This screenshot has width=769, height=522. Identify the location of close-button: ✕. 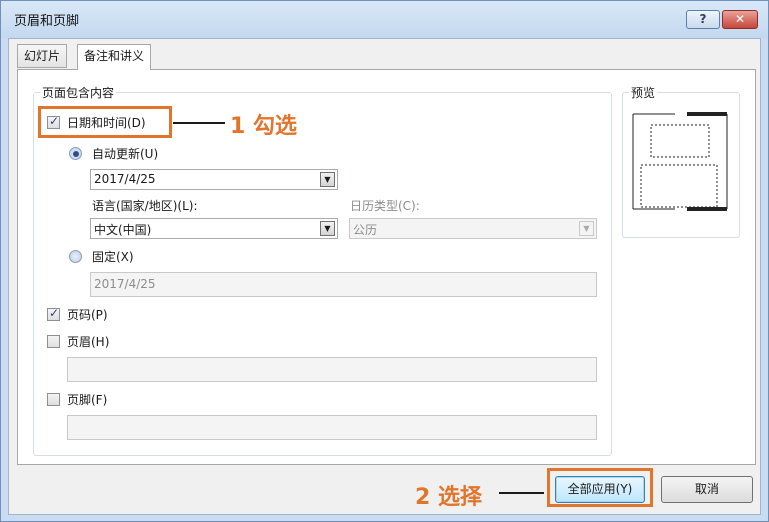
(740, 19).